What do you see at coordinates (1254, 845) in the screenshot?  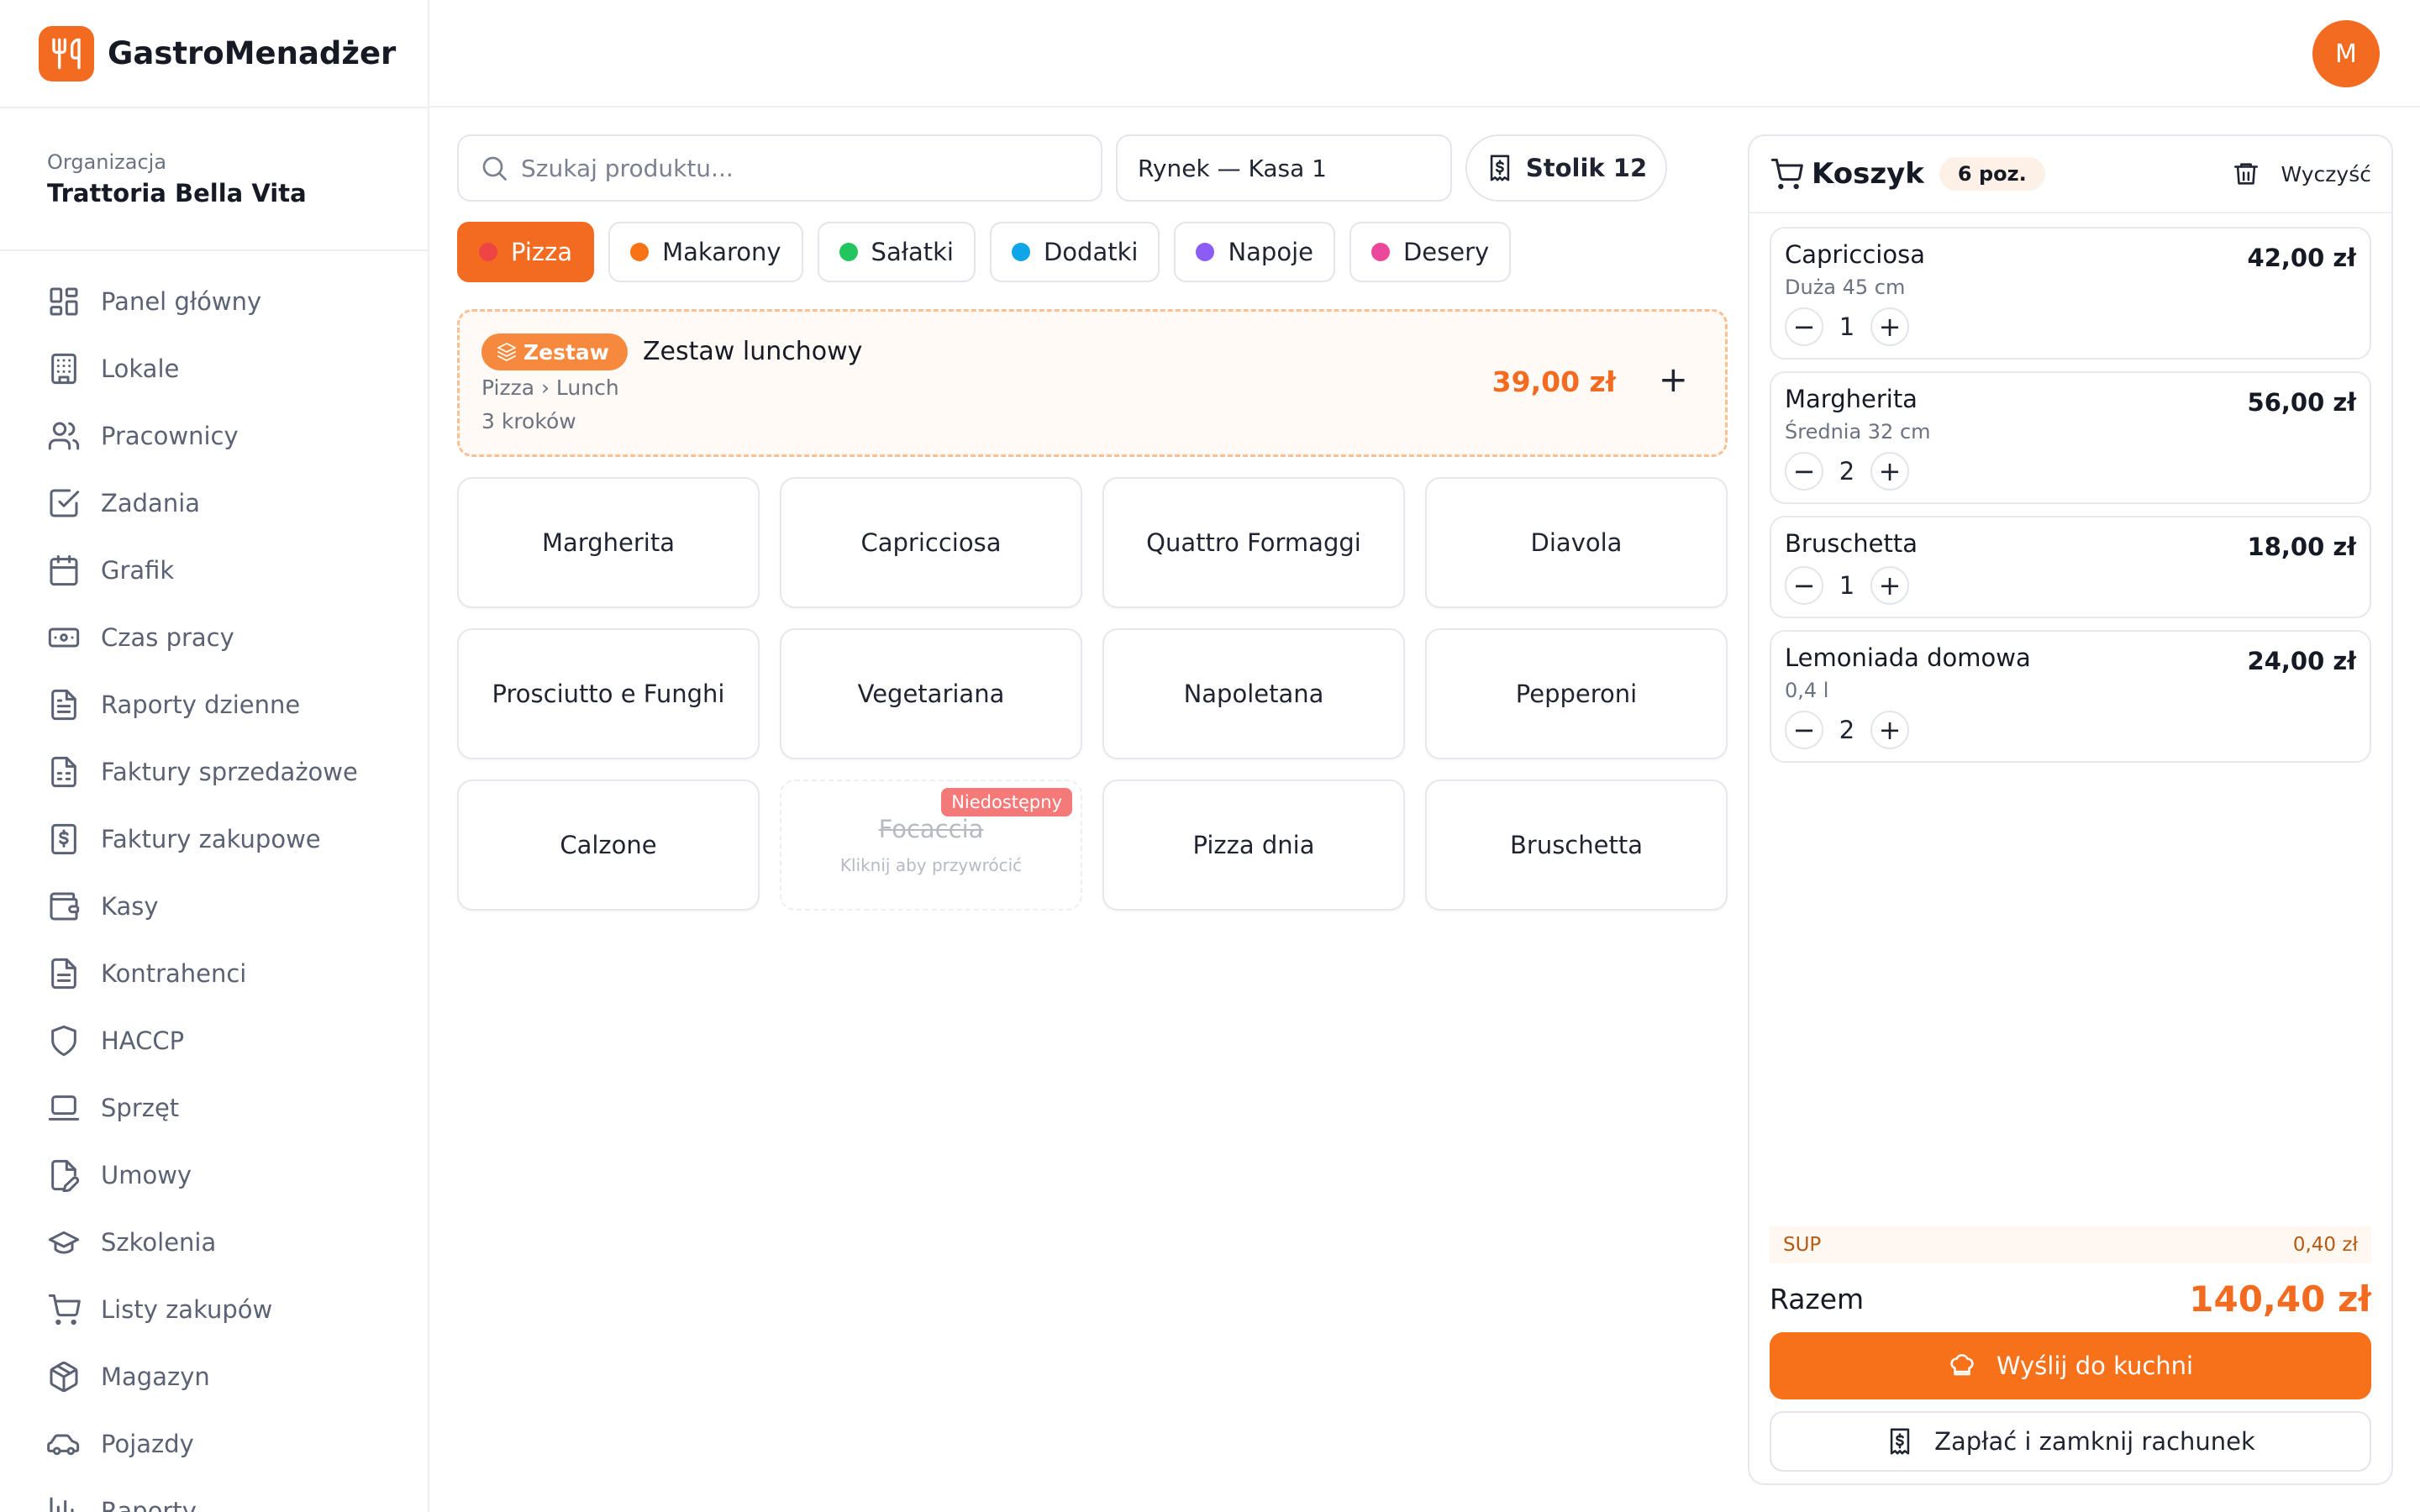 I see `product-tile: Pizza dnia` at bounding box center [1254, 845].